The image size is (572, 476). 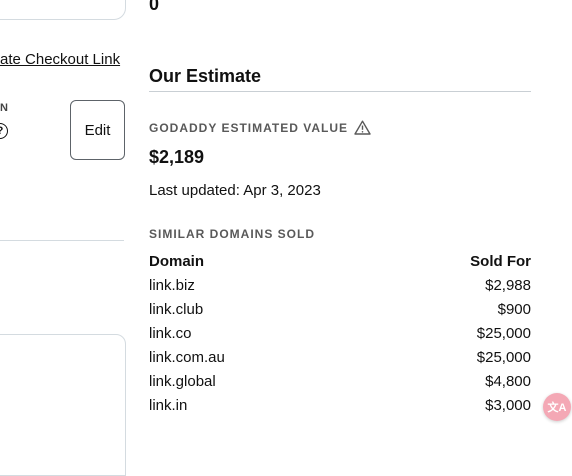 What do you see at coordinates (557, 407) in the screenshot?
I see `translate-icon: 文A` at bounding box center [557, 407].